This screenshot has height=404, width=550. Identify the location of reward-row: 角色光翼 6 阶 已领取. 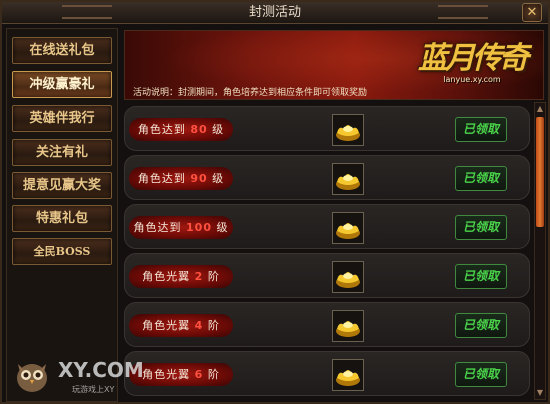
(327, 373).